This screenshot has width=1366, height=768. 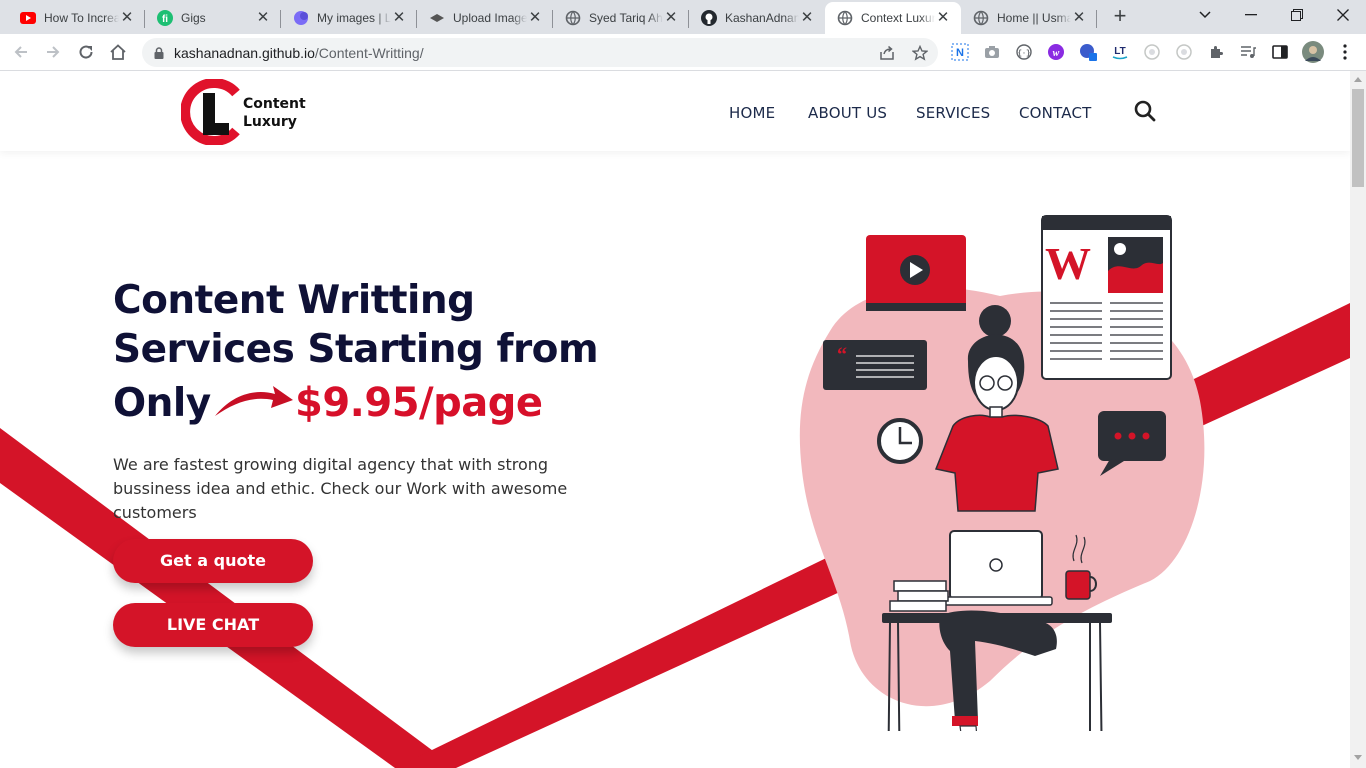 What do you see at coordinates (1358, 79) in the screenshot?
I see `scroll-up-arrow-icon` at bounding box center [1358, 79].